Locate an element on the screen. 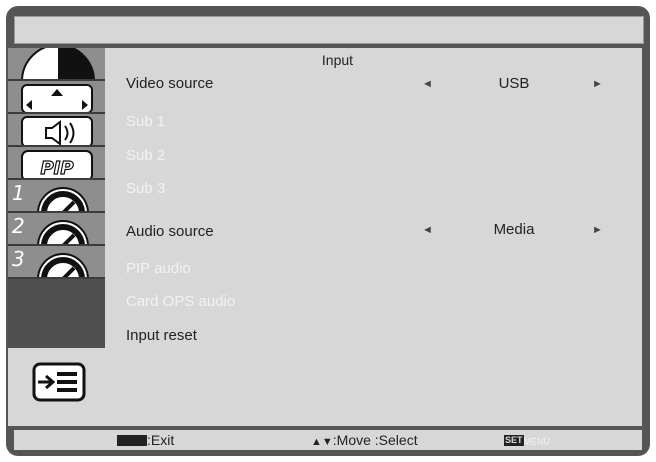 The height and width of the screenshot is (462, 656). tab-number: 3 is located at coordinates (18, 259).